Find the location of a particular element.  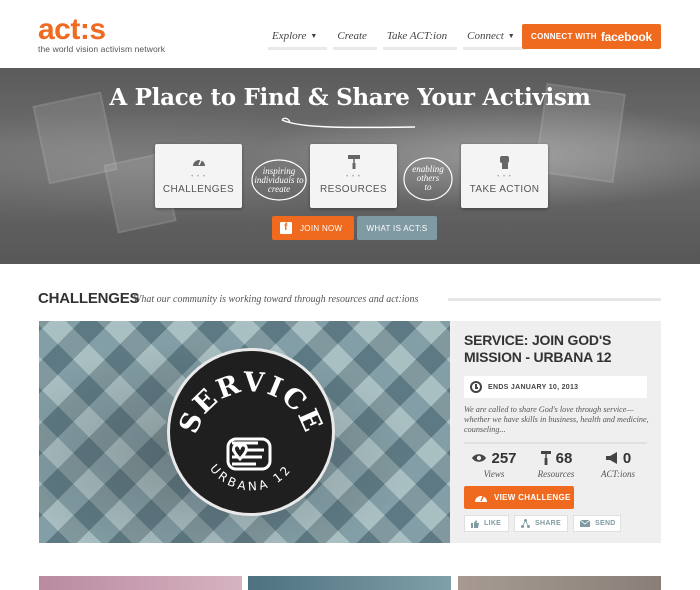

thumbs-up-icon is located at coordinates (475, 523).